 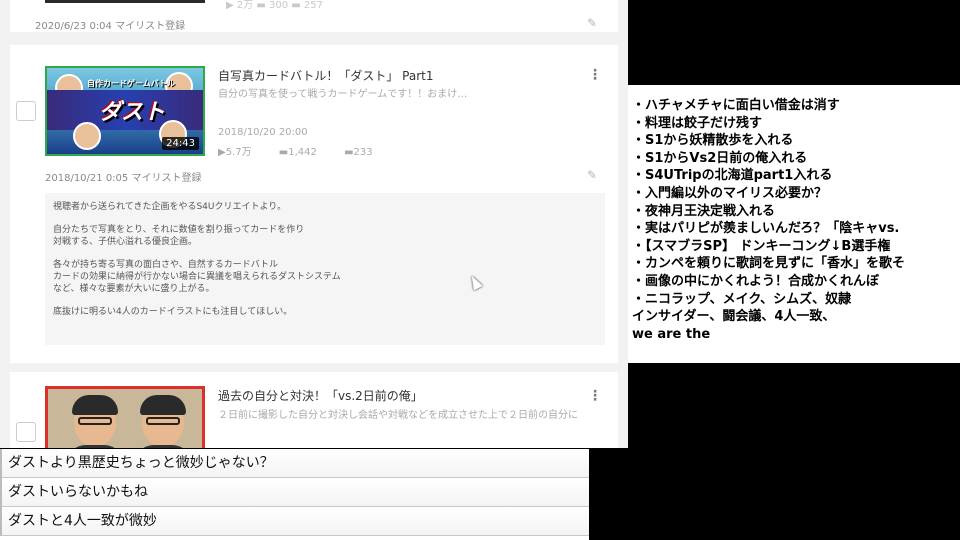 What do you see at coordinates (197, 277) in the screenshot?
I see `memo-line: カードの効果に納得が行かない場合に異議を唱えられるダストシステム` at bounding box center [197, 277].